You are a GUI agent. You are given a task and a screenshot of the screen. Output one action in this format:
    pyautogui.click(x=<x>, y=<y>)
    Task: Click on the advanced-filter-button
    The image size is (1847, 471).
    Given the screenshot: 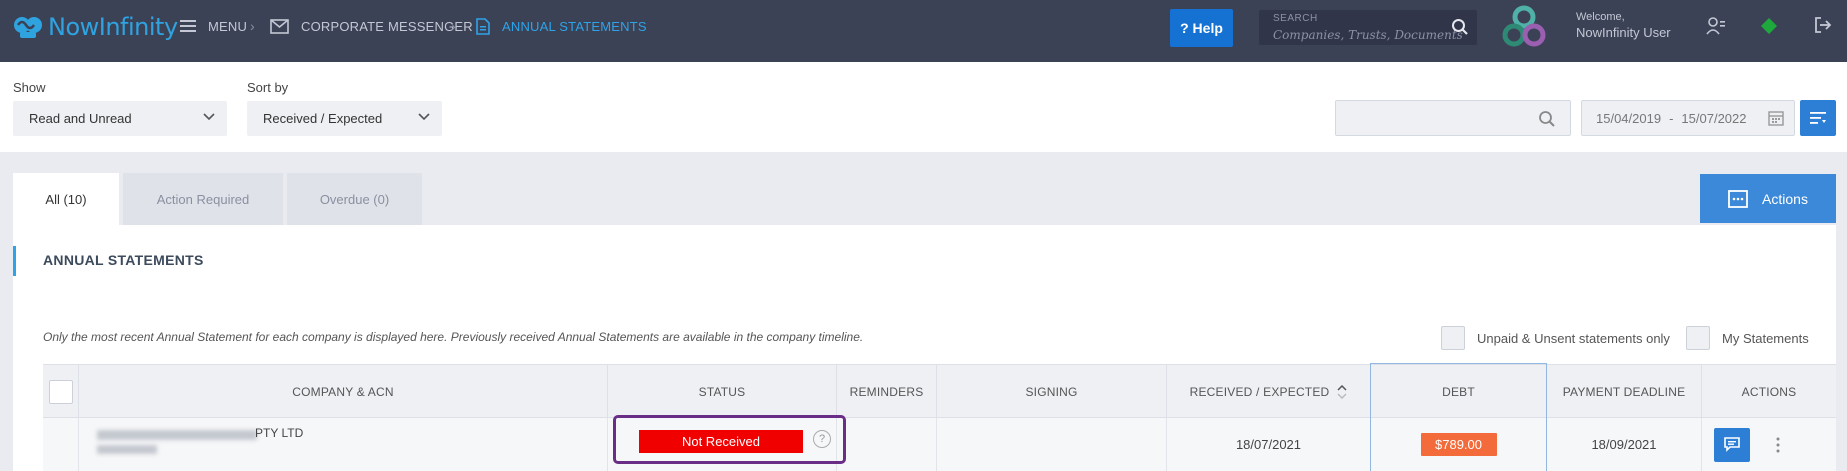 What is the action you would take?
    pyautogui.click(x=1818, y=118)
    